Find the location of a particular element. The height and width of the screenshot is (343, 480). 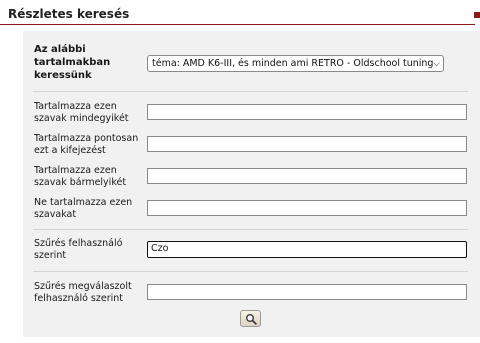

header-marker is located at coordinates (477, 15).